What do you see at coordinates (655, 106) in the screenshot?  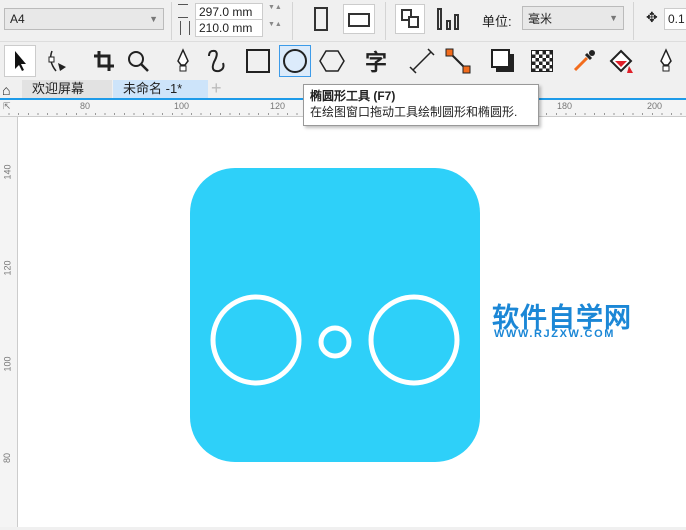 I see `ruler-label: 200` at bounding box center [655, 106].